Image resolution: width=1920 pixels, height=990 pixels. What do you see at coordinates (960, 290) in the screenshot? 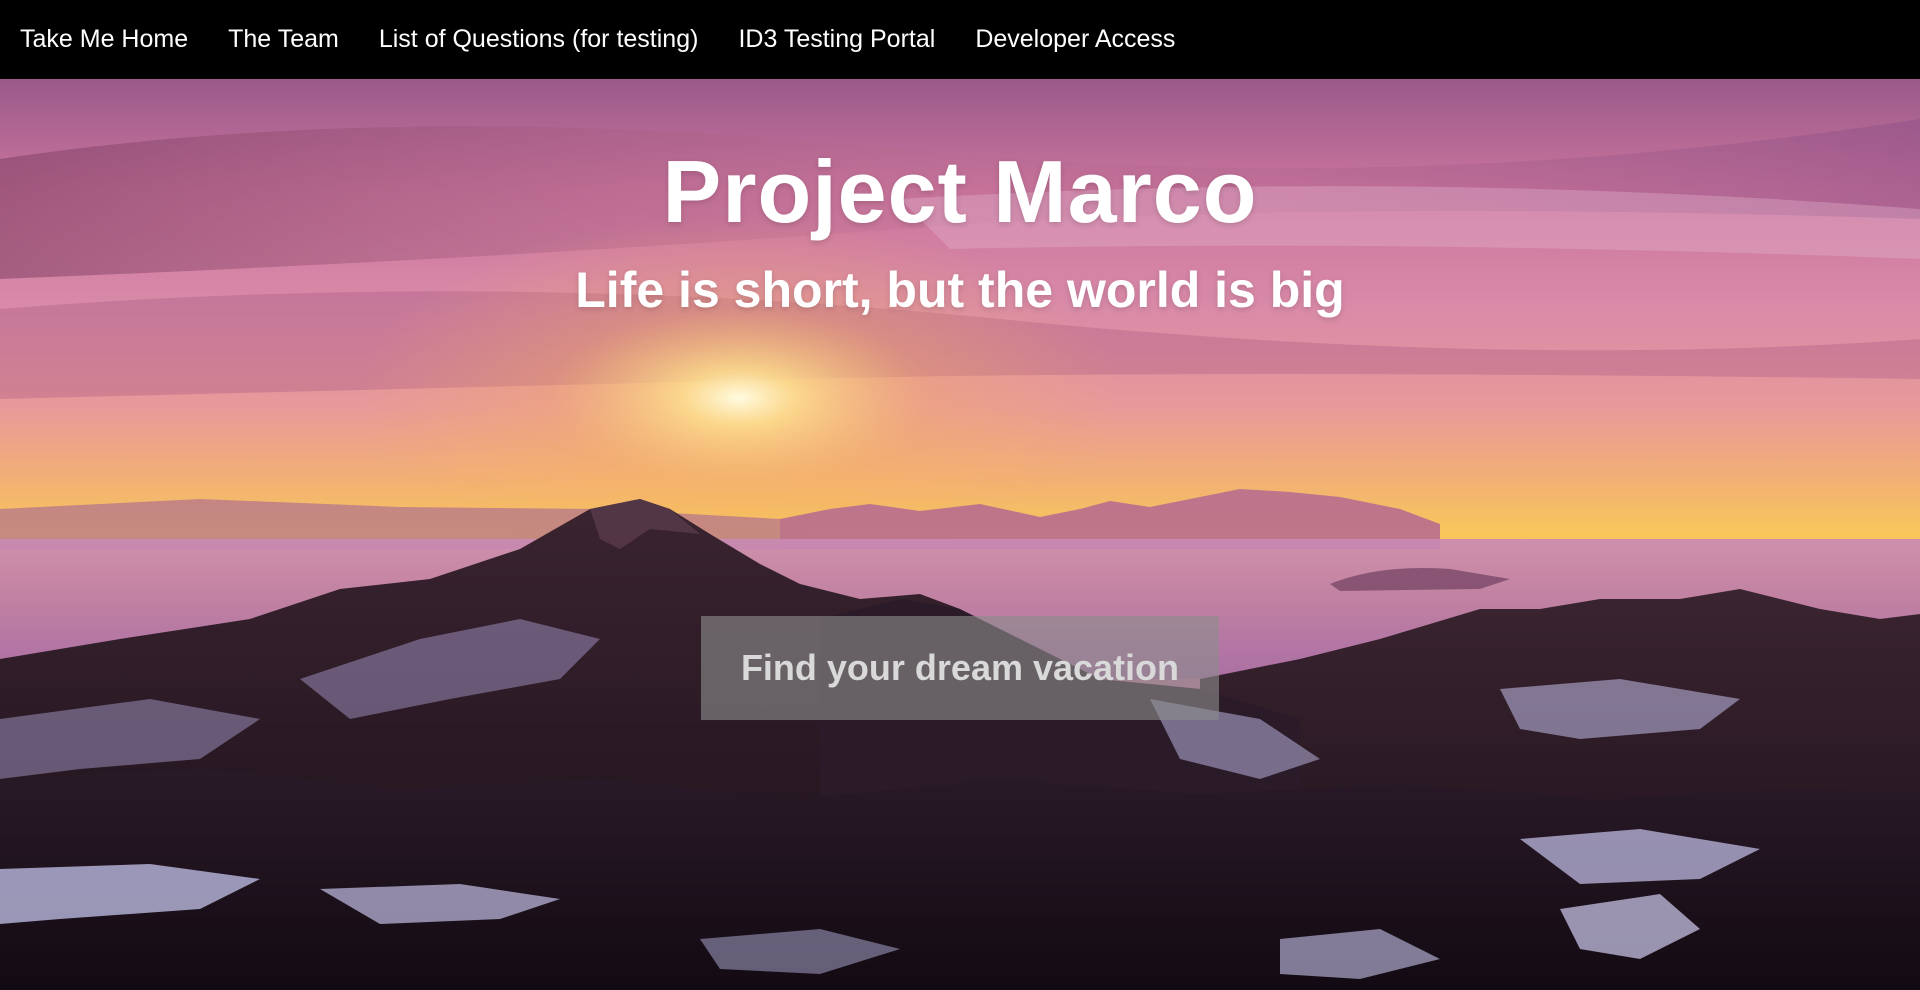
I see `hero-subtitle: Life is short, but the world is big` at bounding box center [960, 290].